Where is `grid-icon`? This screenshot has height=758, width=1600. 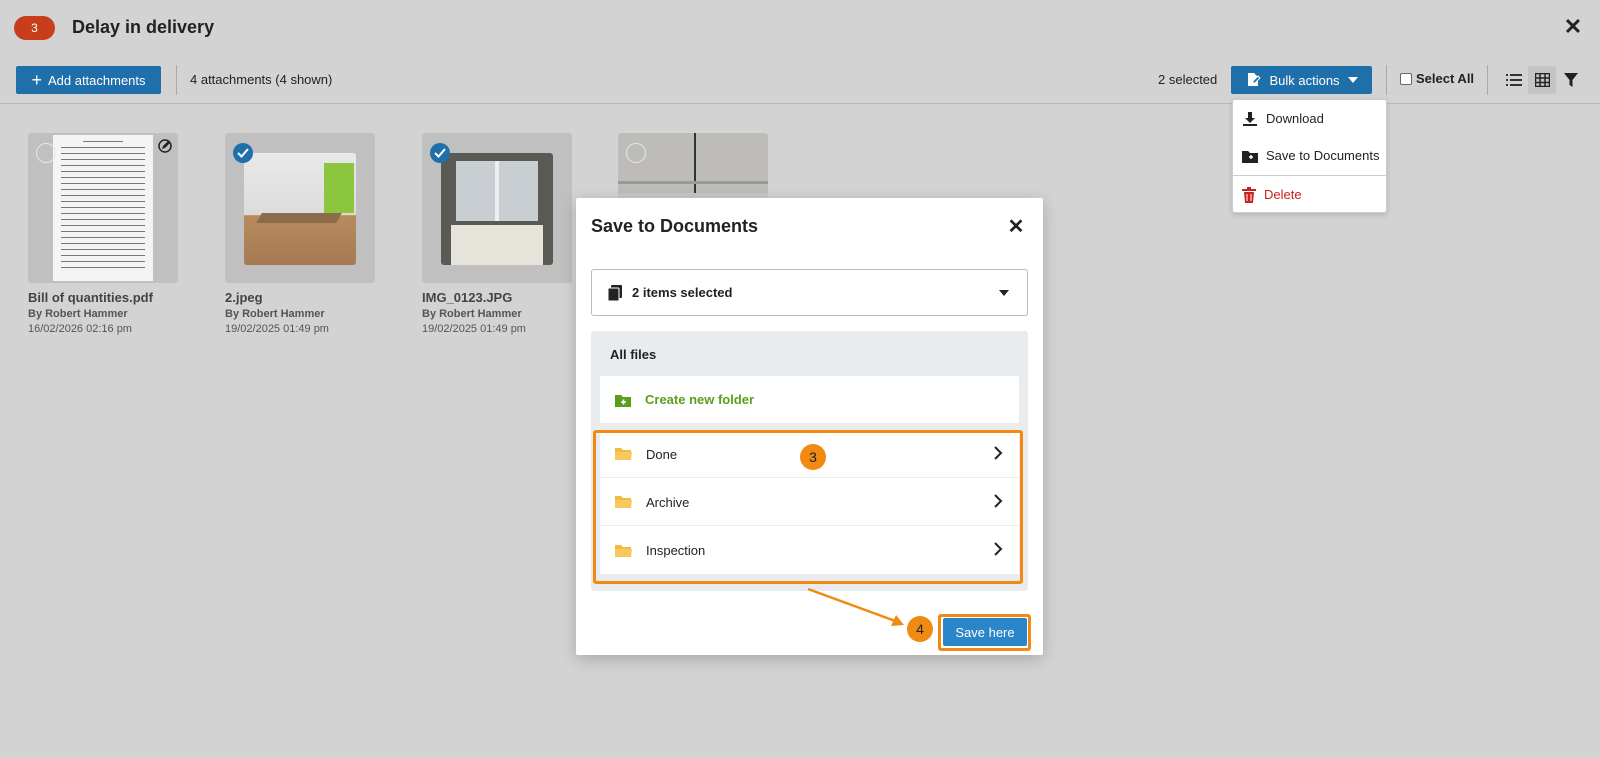
grid-icon is located at coordinates (1542, 80).